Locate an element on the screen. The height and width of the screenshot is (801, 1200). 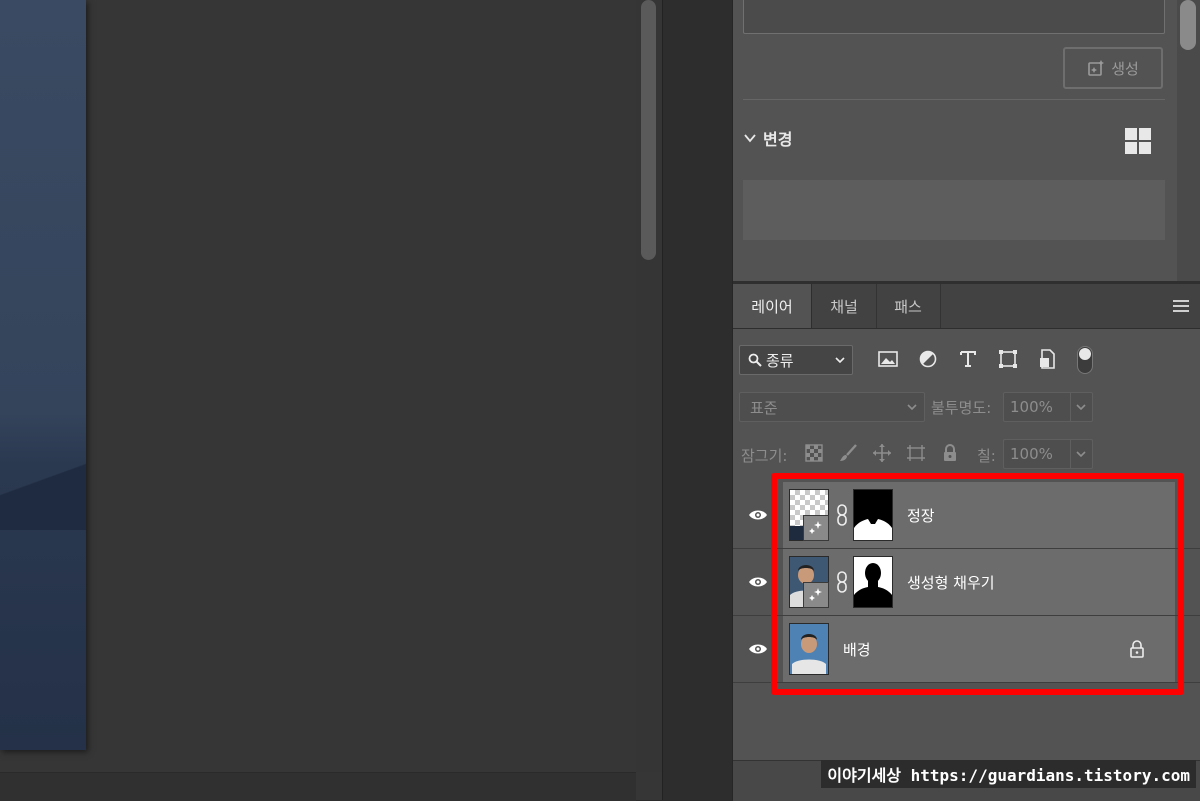
search-icon is located at coordinates (755, 360).